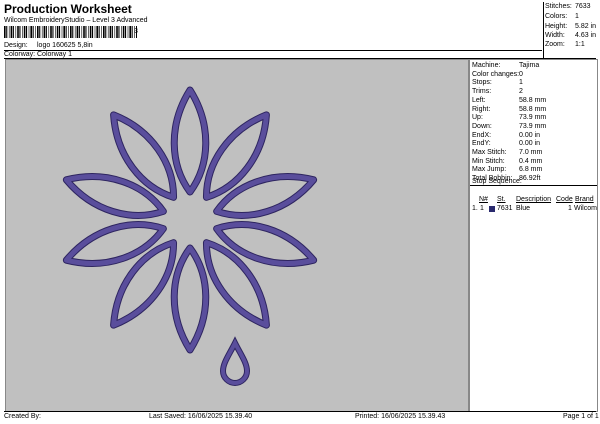 The height and width of the screenshot is (424, 600). Describe the element at coordinates (68, 9) in the screenshot. I see `page-title: Production Worksheet` at that location.